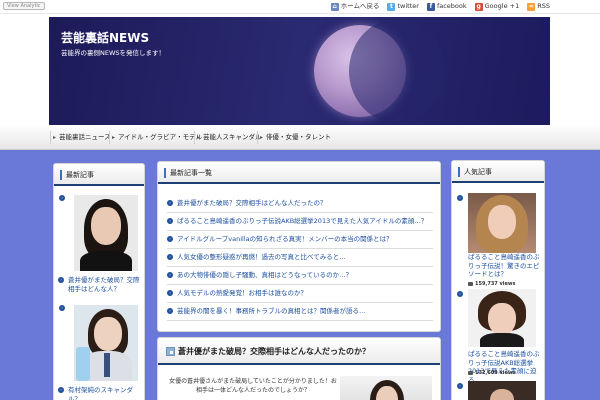 This screenshot has width=600, height=400. What do you see at coordinates (242, 293) in the screenshot?
I see `list-item-title: 人気モデルの熱愛発覚！お相手は誰なのか？` at bounding box center [242, 293].